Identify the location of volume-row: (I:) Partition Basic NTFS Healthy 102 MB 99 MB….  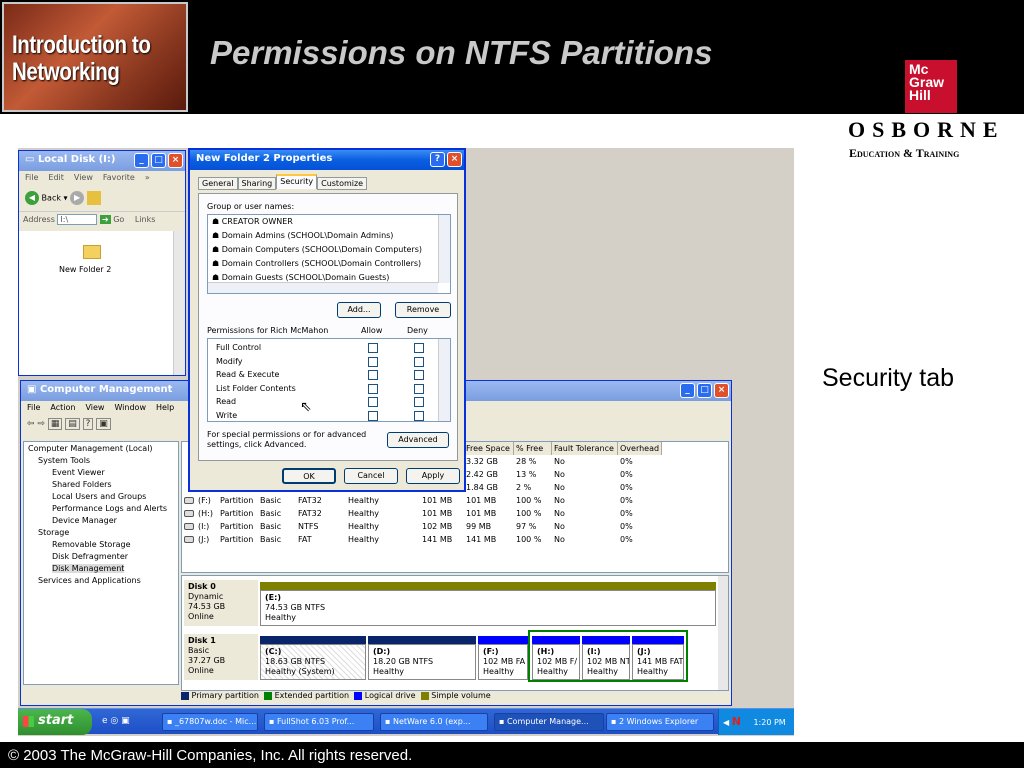
(452, 528).